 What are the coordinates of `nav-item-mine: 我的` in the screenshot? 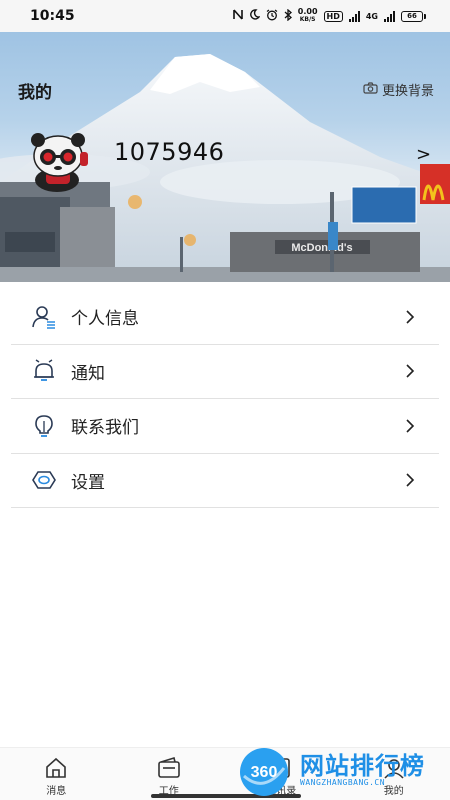 It's located at (394, 774).